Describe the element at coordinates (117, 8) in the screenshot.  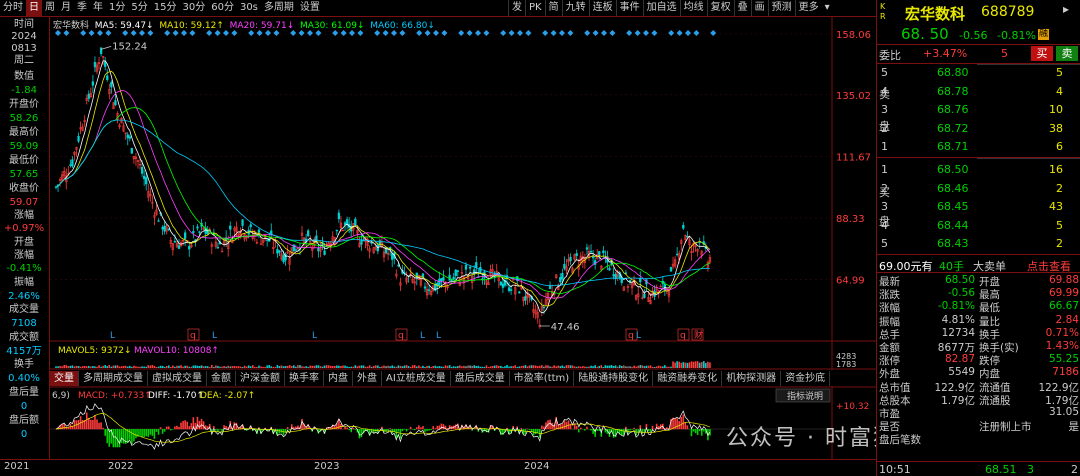
I see `period-6: 1分` at that location.